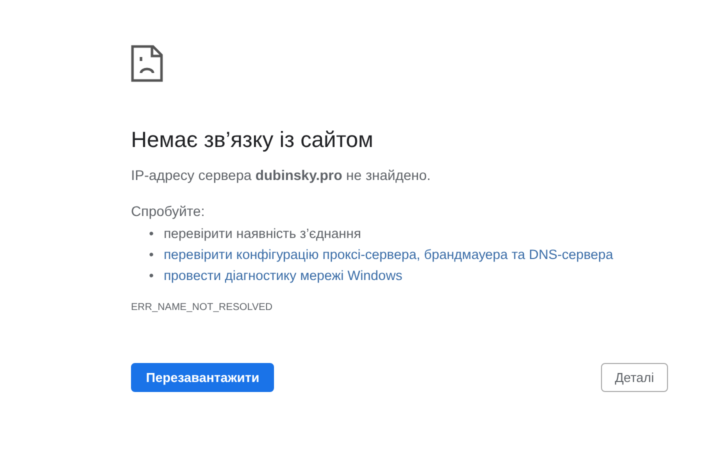  Describe the element at coordinates (252, 140) in the screenshot. I see `error-heading: Немає зв’язку із сайтом` at that location.